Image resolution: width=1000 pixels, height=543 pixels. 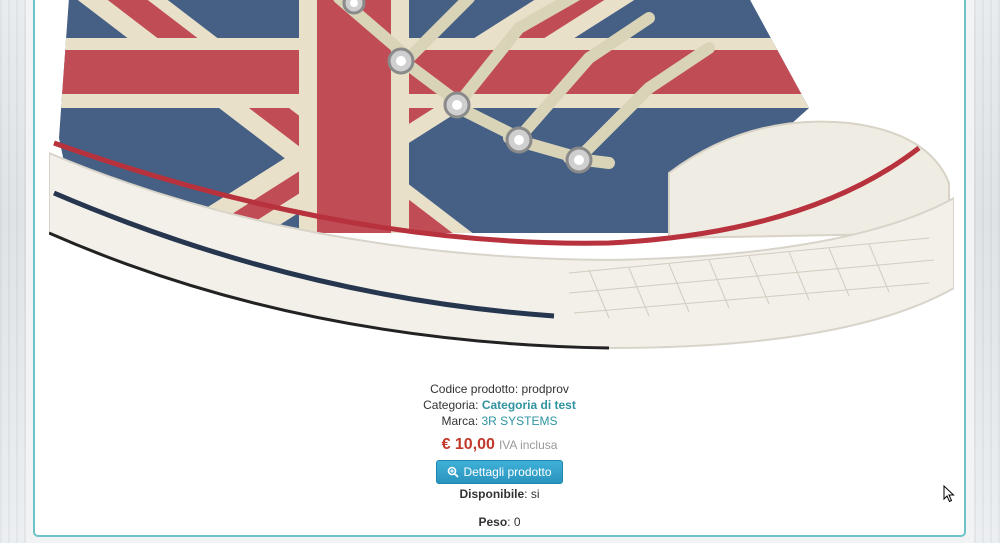 I want to click on details-button-wrap: Dettagli prodotto, so click(x=499, y=469).